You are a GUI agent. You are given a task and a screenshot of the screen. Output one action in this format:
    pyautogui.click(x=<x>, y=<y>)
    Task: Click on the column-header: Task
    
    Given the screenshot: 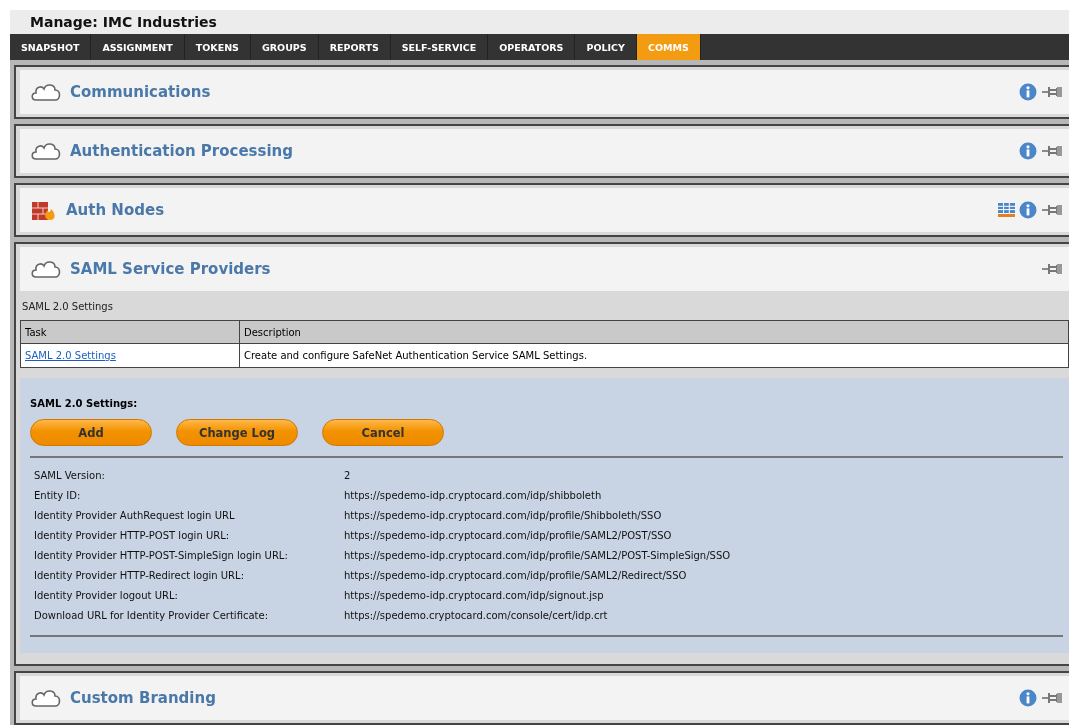 What is the action you would take?
    pyautogui.click(x=130, y=332)
    